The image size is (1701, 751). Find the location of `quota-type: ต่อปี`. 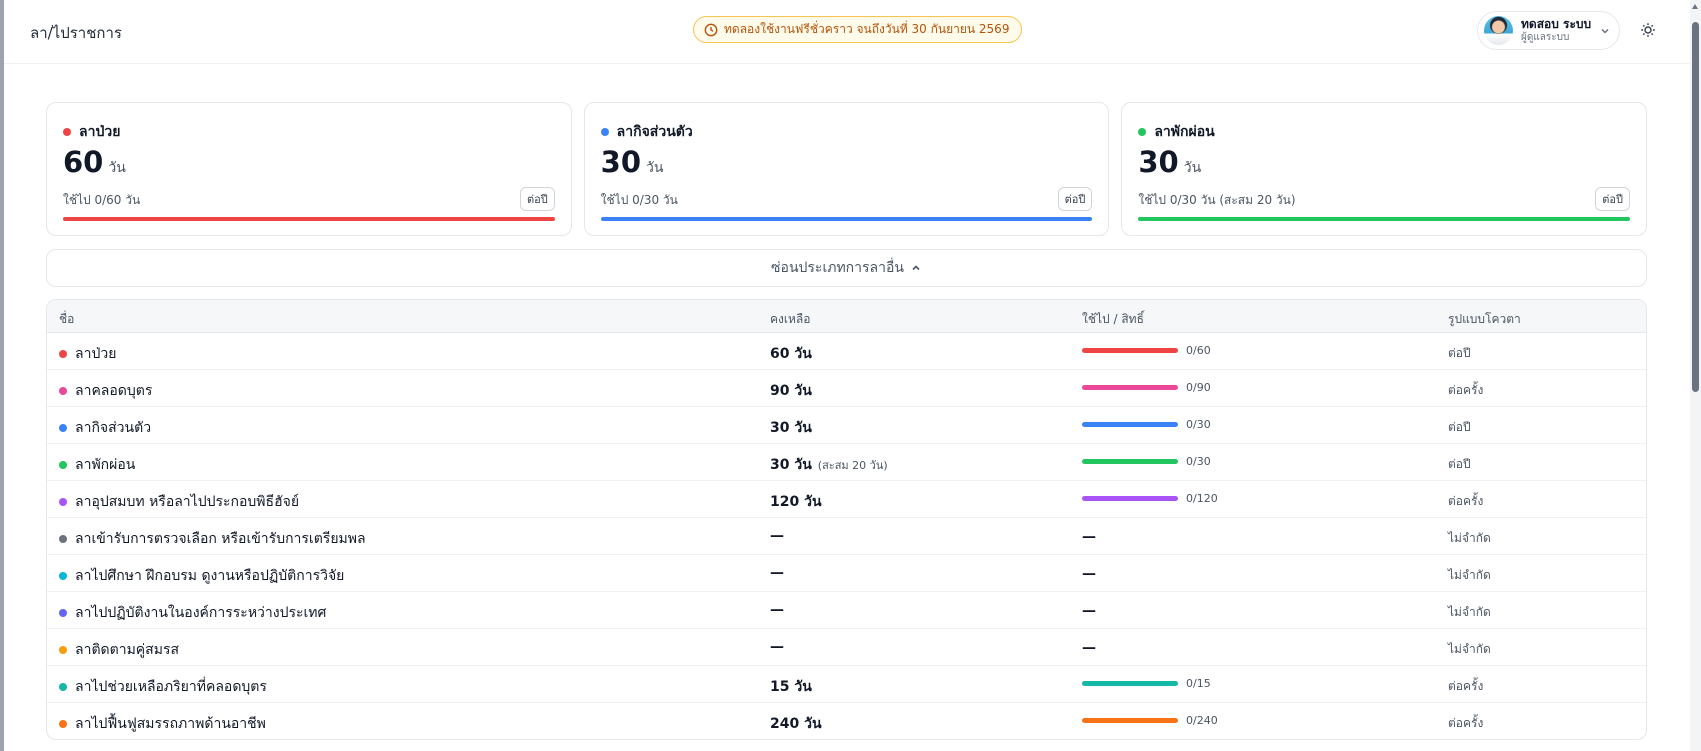

quota-type: ต่อปี is located at coordinates (1459, 464).